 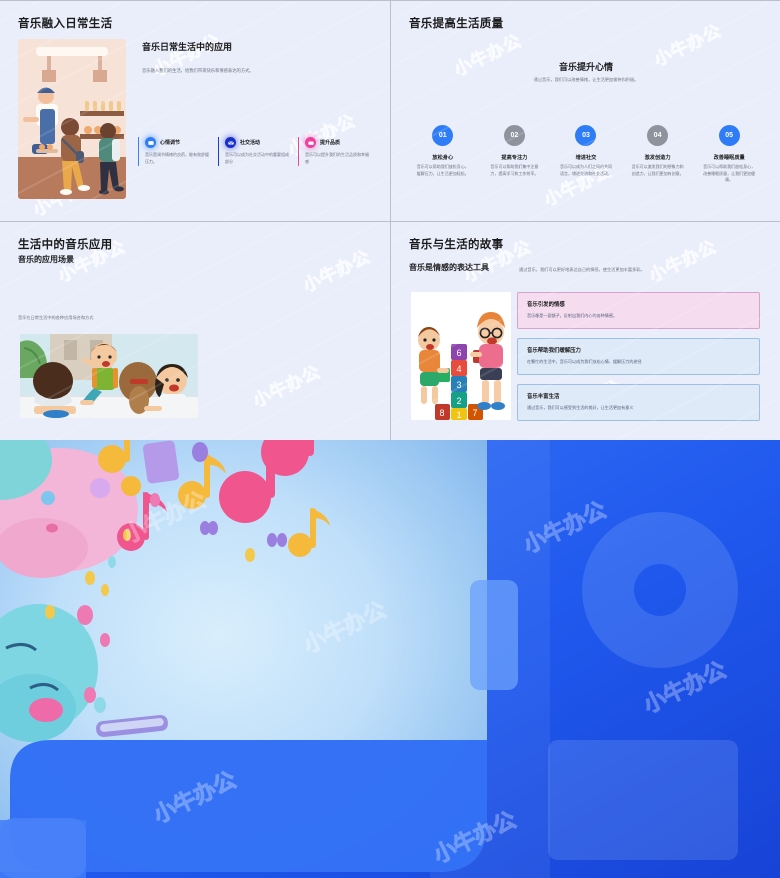 I want to click on step-label: 改善睡眠质量, so click(x=729, y=158).